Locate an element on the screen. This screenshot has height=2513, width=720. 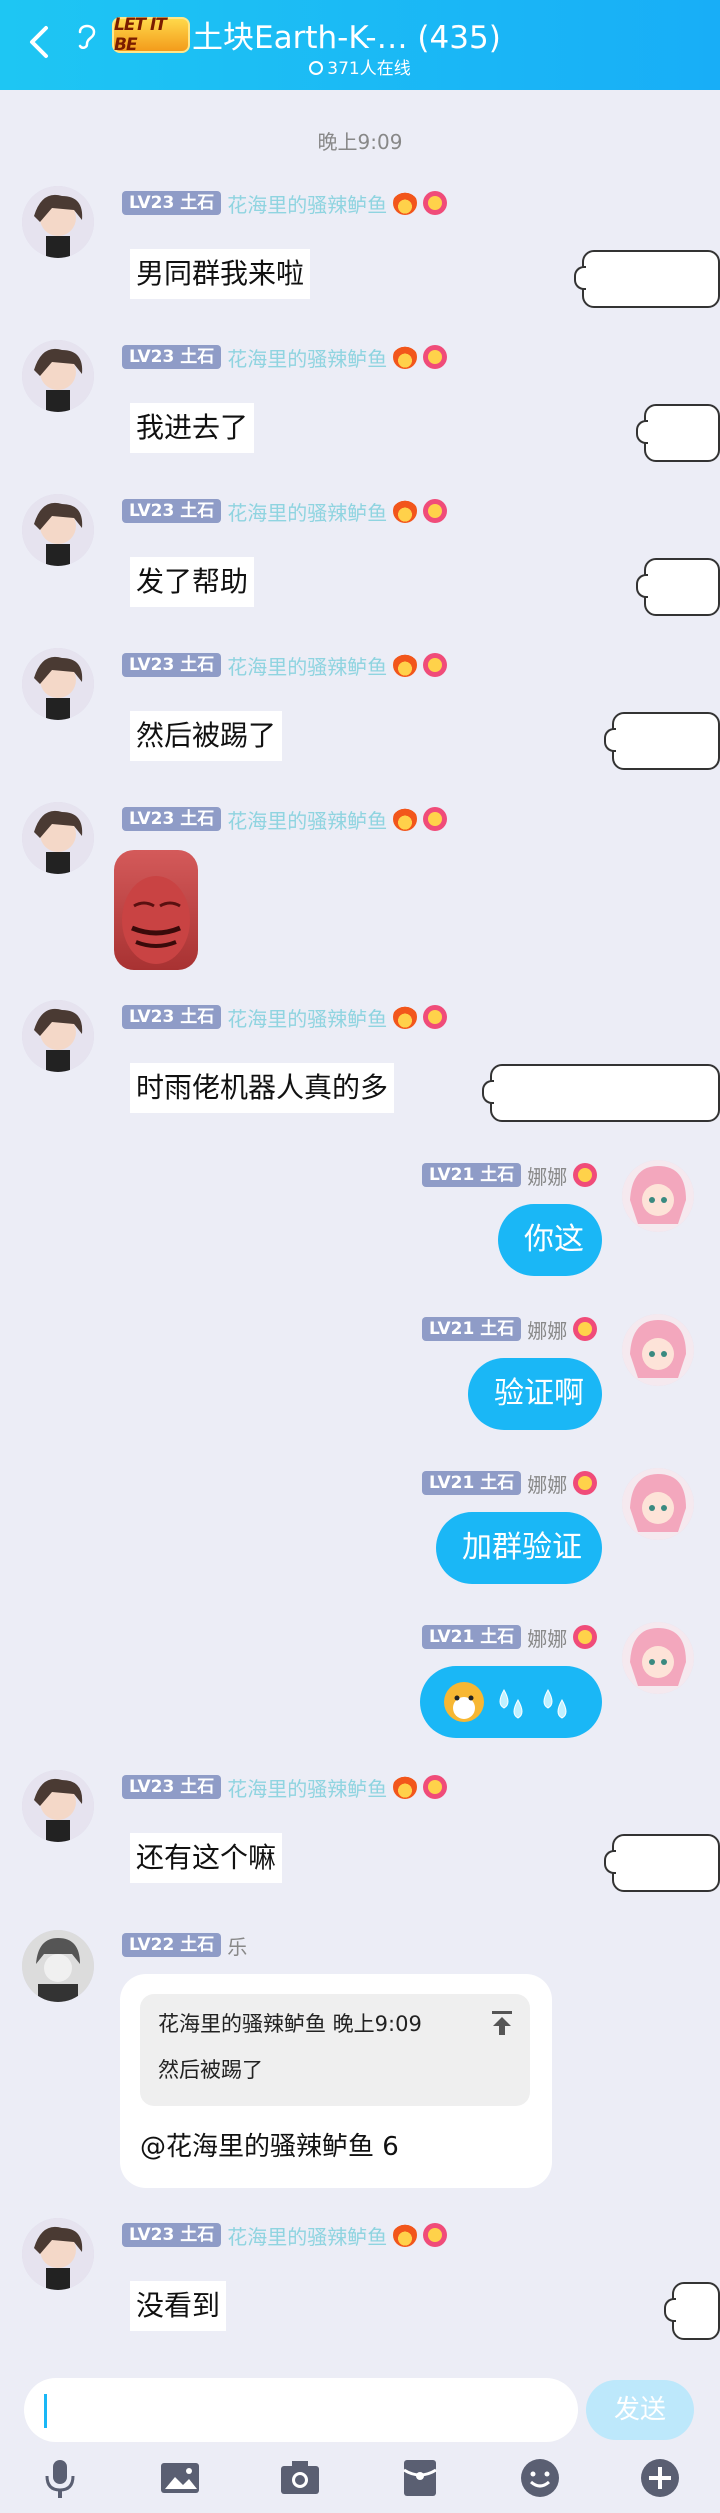
emoji-icon is located at coordinates (540, 2478).